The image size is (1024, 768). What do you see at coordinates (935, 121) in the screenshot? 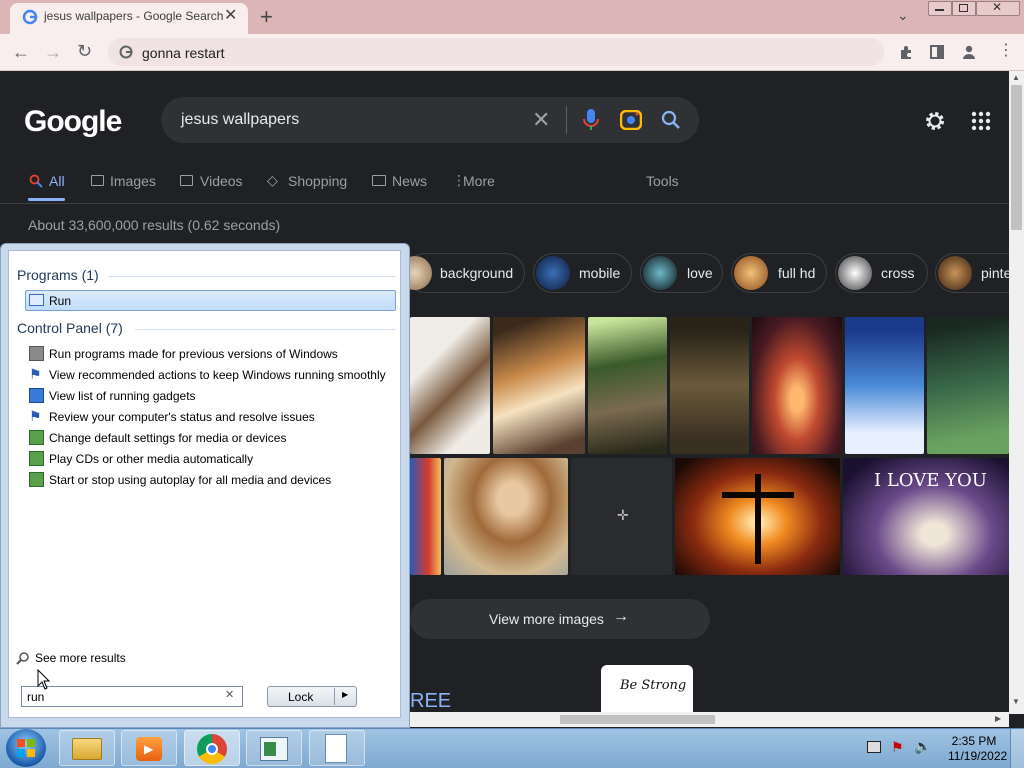
I see `settings-gear-icon` at bounding box center [935, 121].